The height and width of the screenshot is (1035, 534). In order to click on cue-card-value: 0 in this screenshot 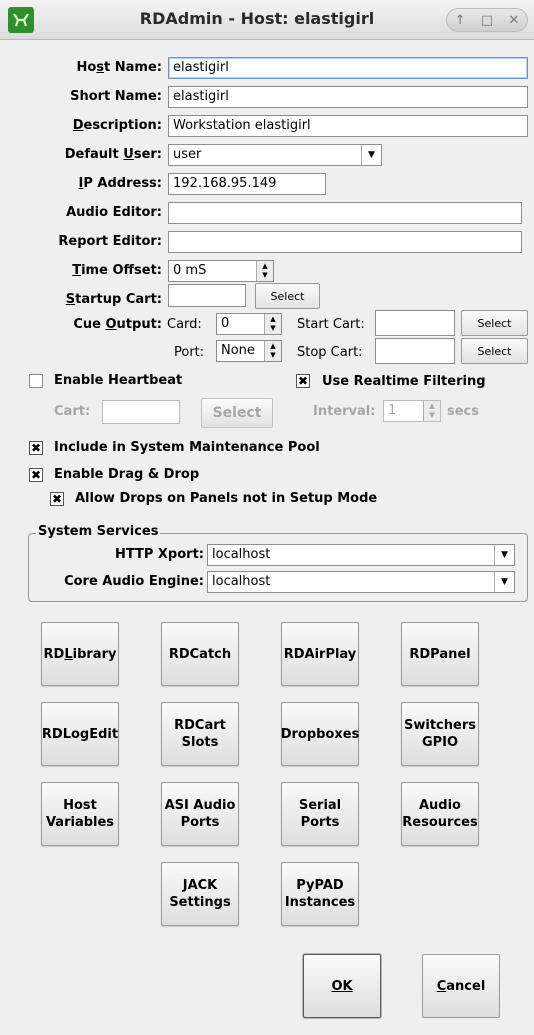, I will do `click(225, 323)`.